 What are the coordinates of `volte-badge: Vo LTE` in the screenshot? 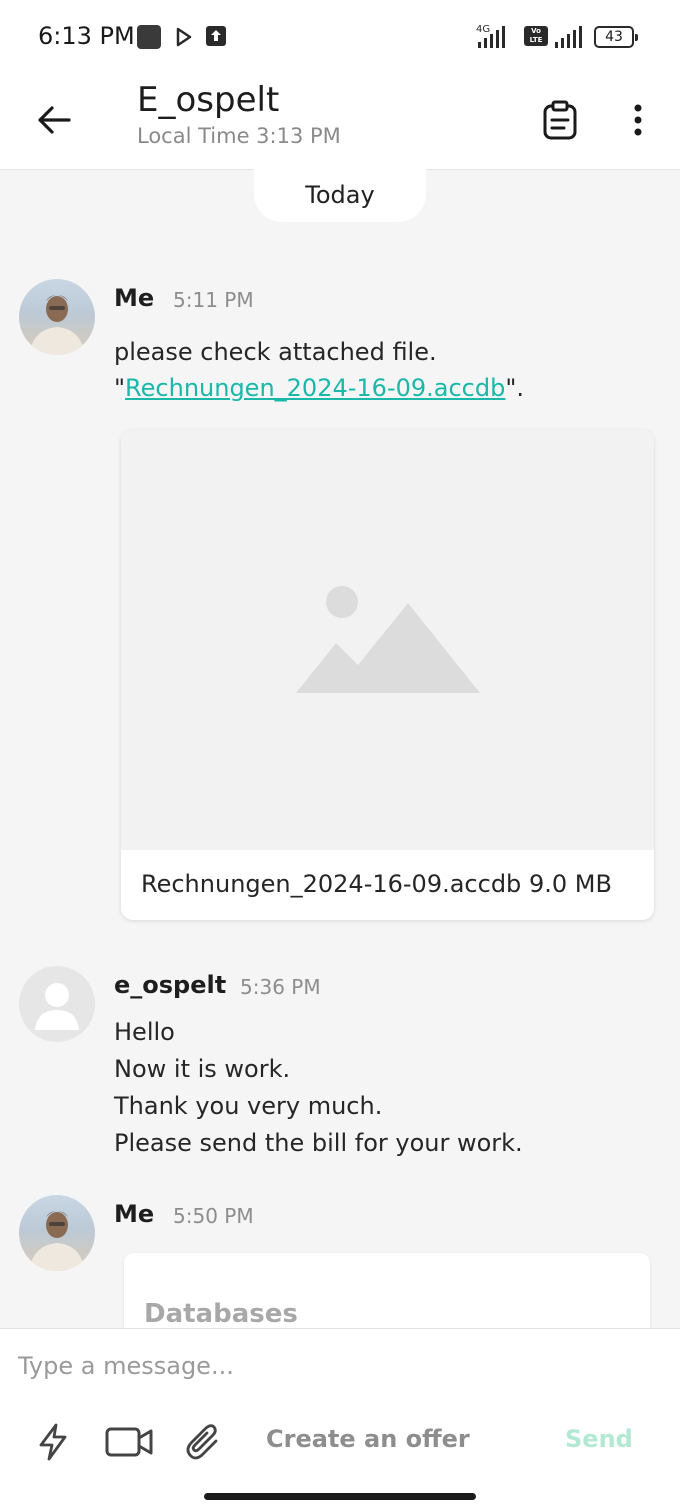 It's located at (536, 36).